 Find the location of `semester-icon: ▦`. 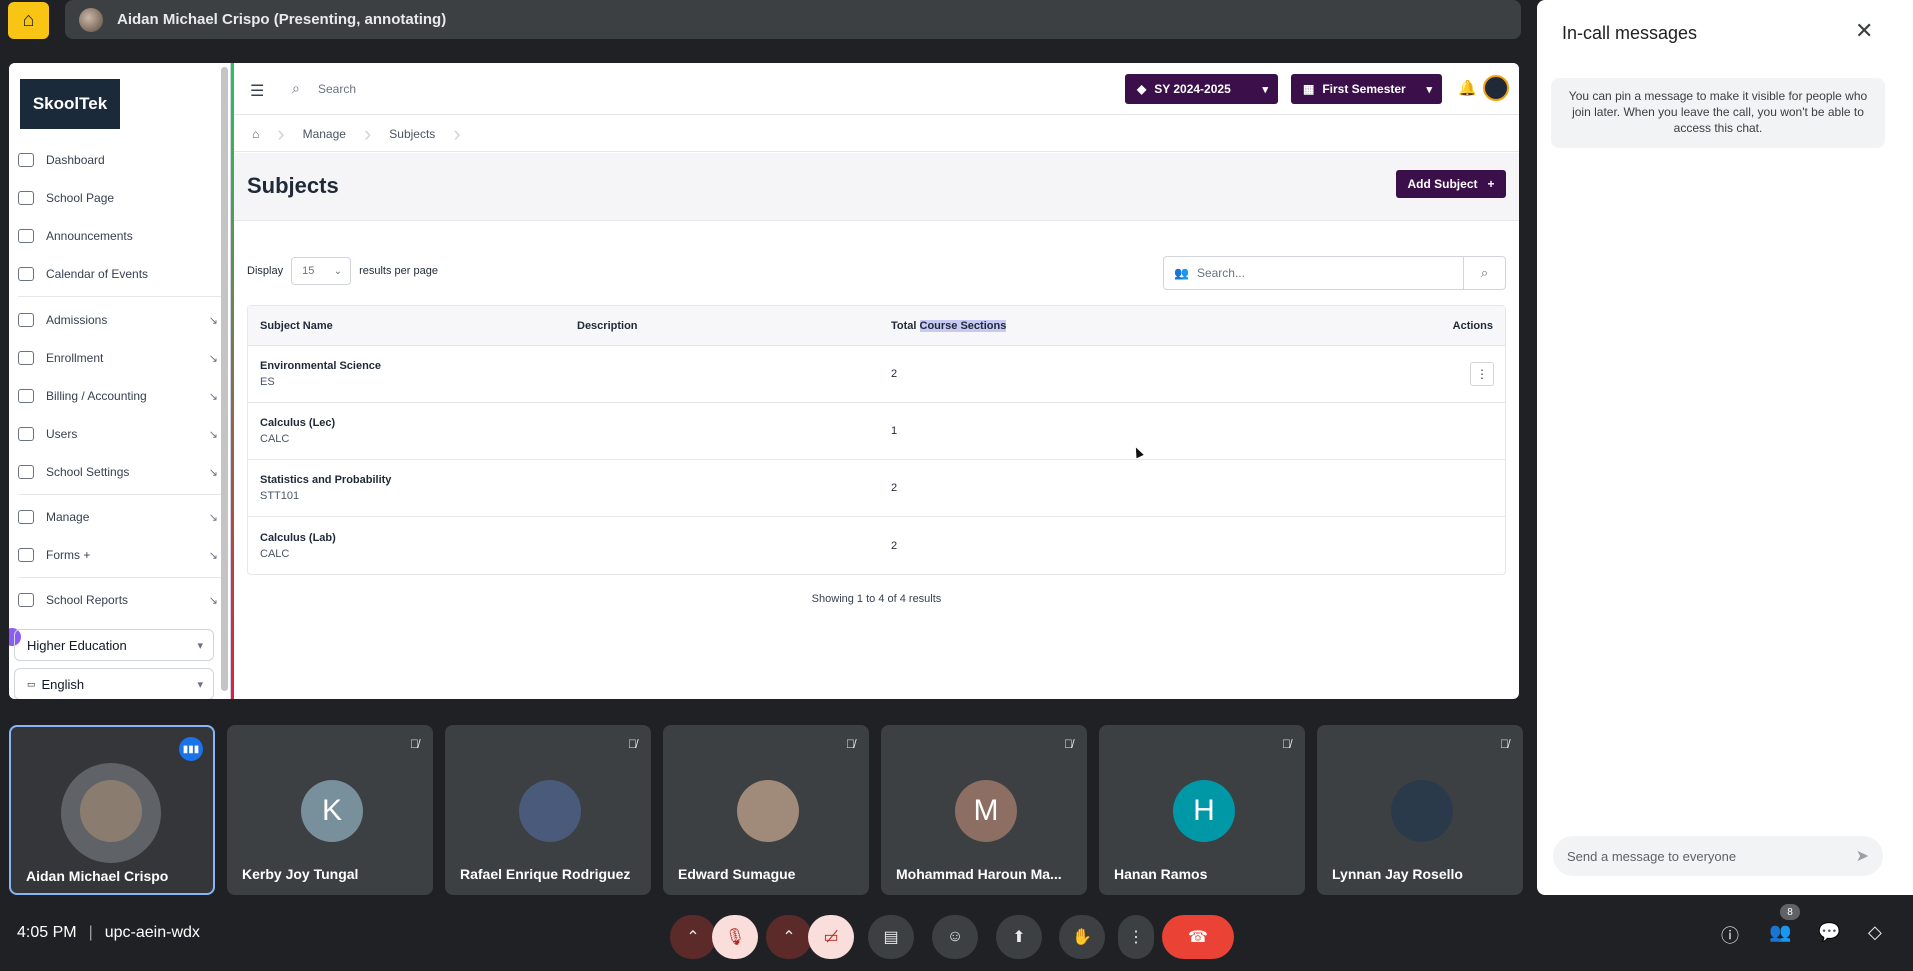

semester-icon: ▦ is located at coordinates (1309, 89).